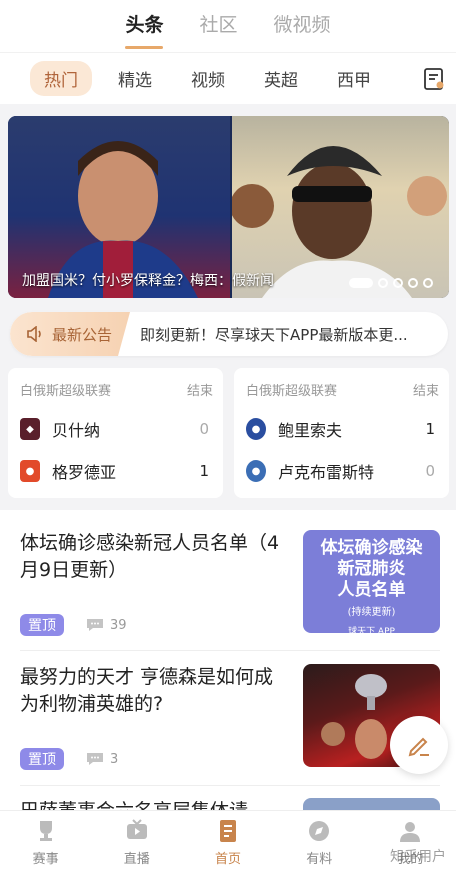  What do you see at coordinates (410, 832) in the screenshot?
I see `user-icon` at bounding box center [410, 832].